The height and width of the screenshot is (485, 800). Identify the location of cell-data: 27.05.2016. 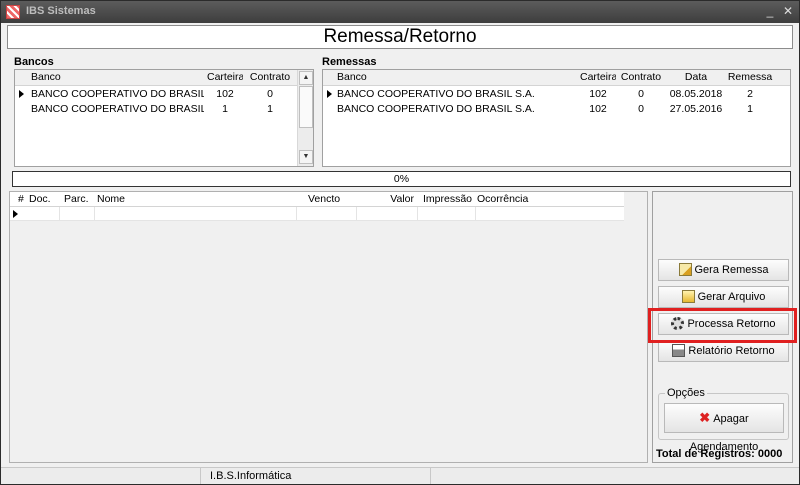
(696, 109).